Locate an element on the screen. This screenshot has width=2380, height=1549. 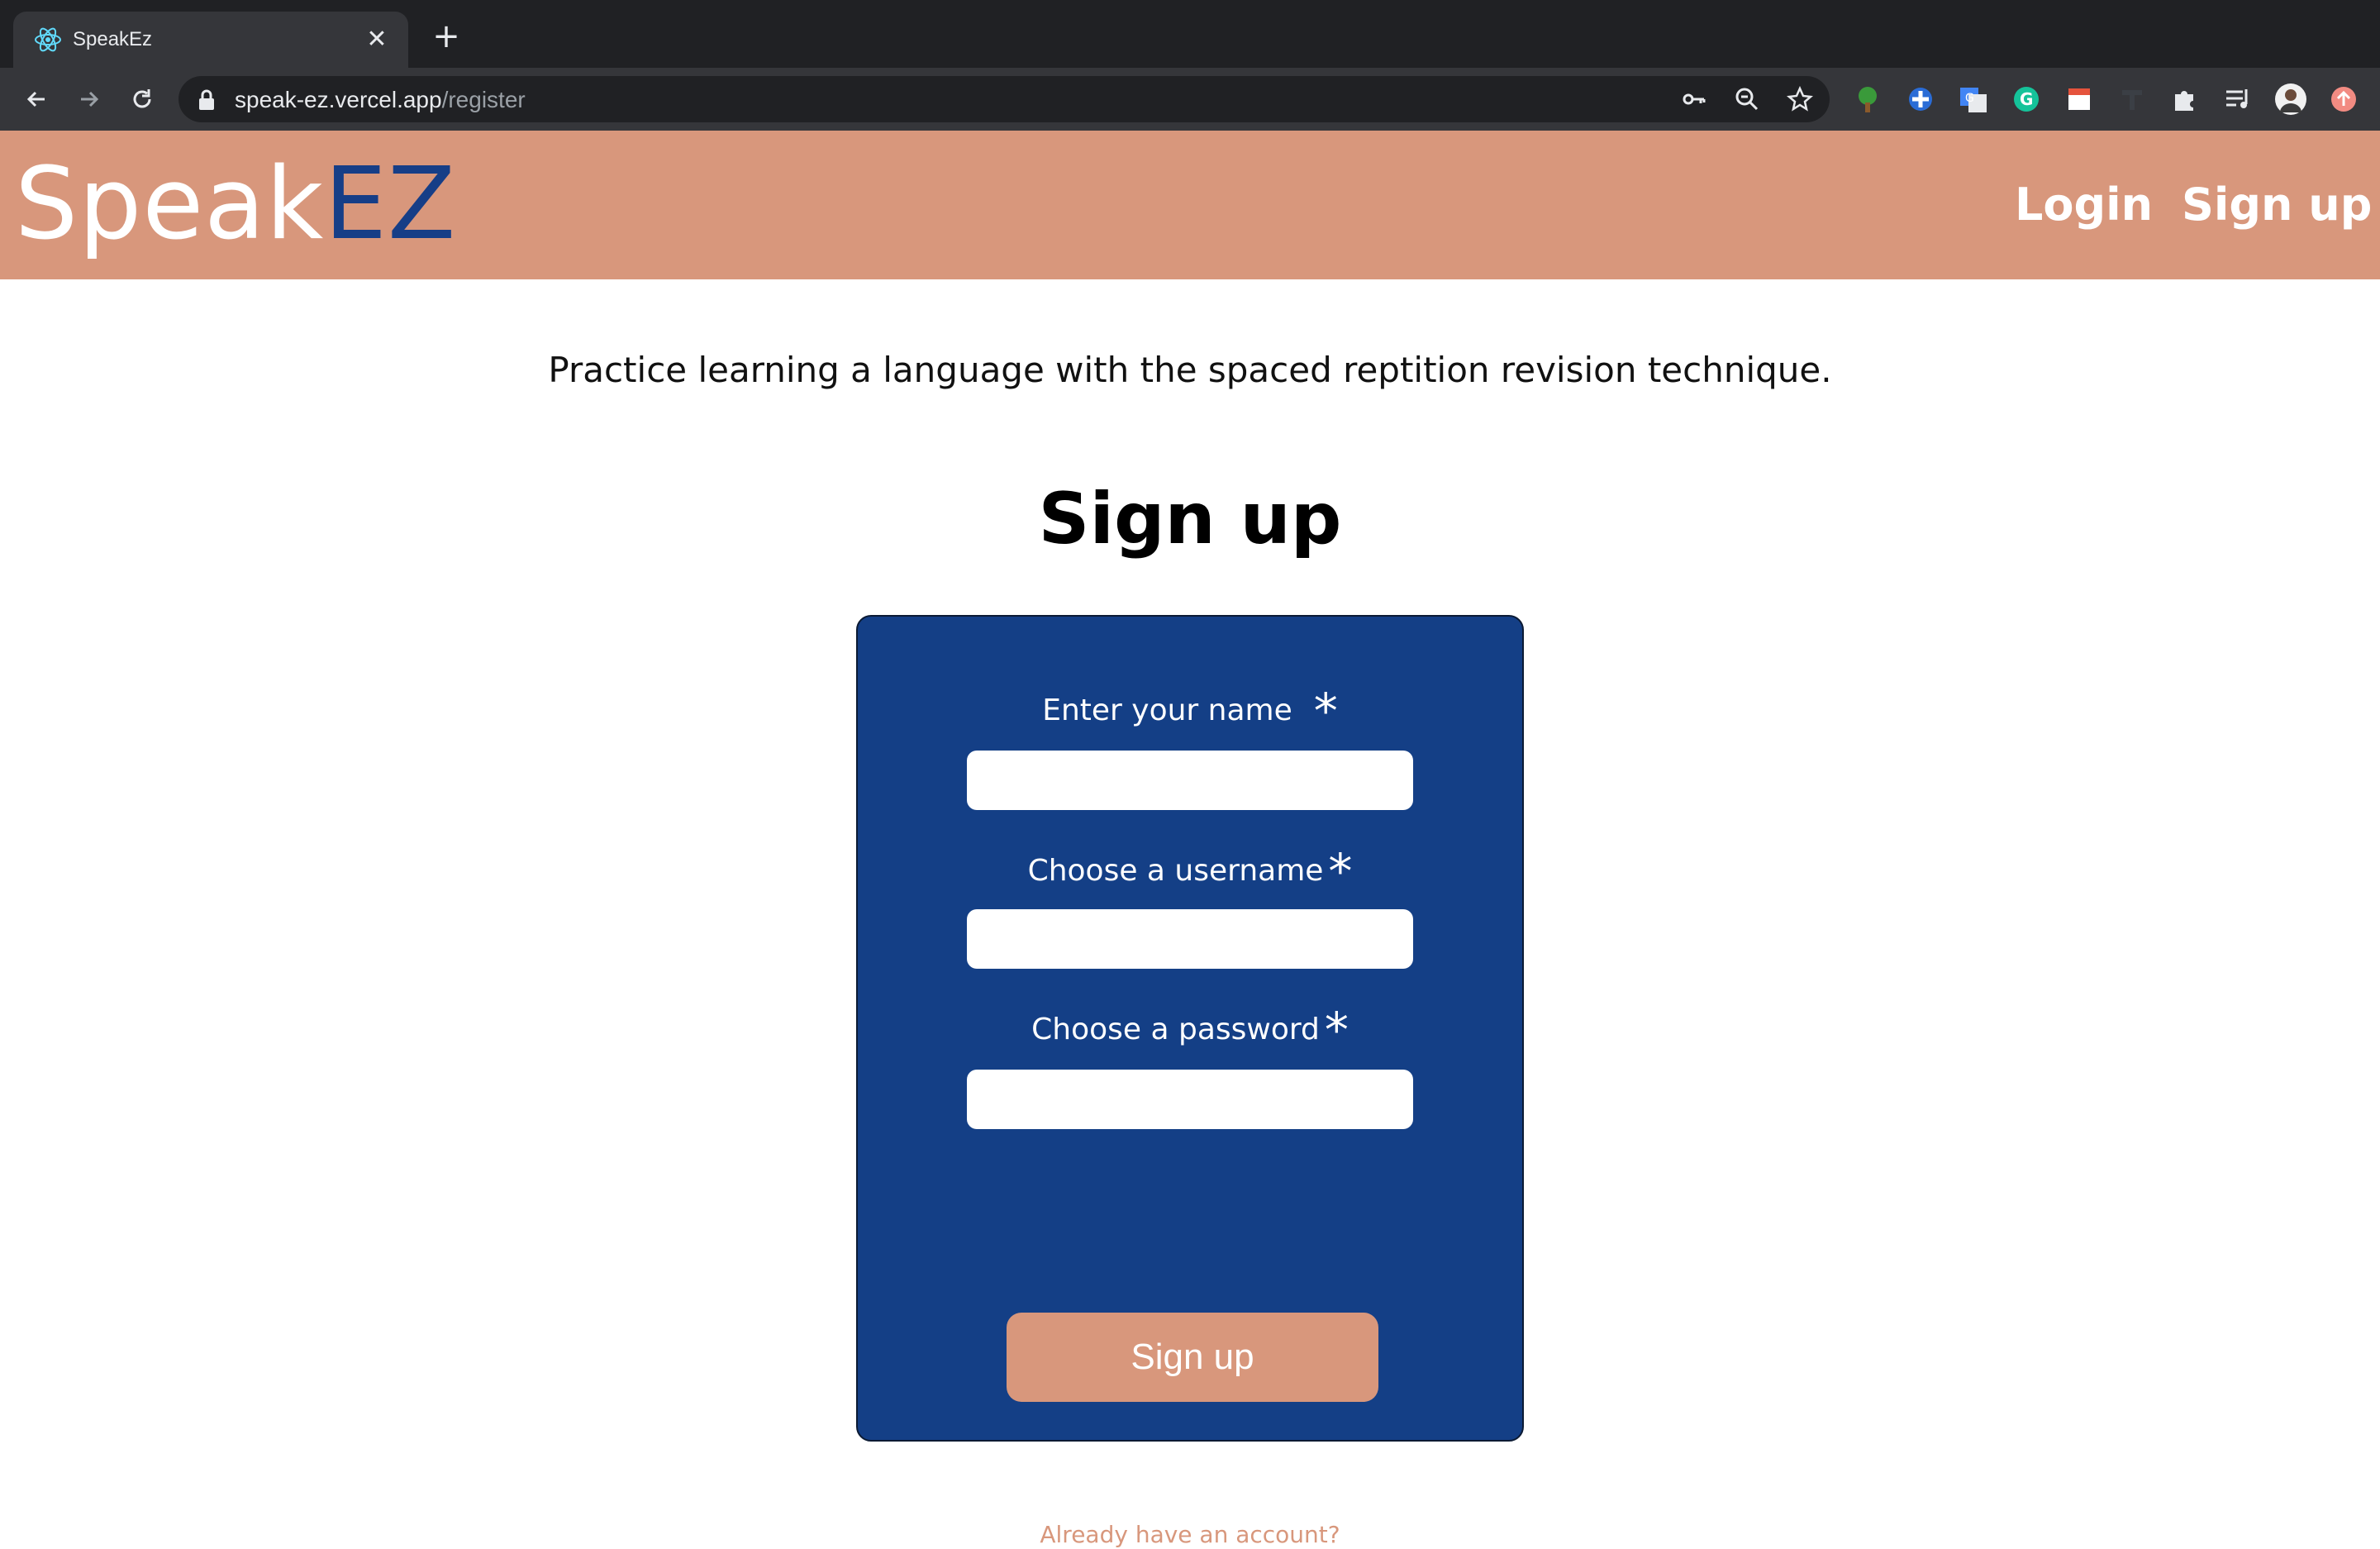
browser-toolbar: speak-ez.vercel.app/register G G is located at coordinates (1190, 99).